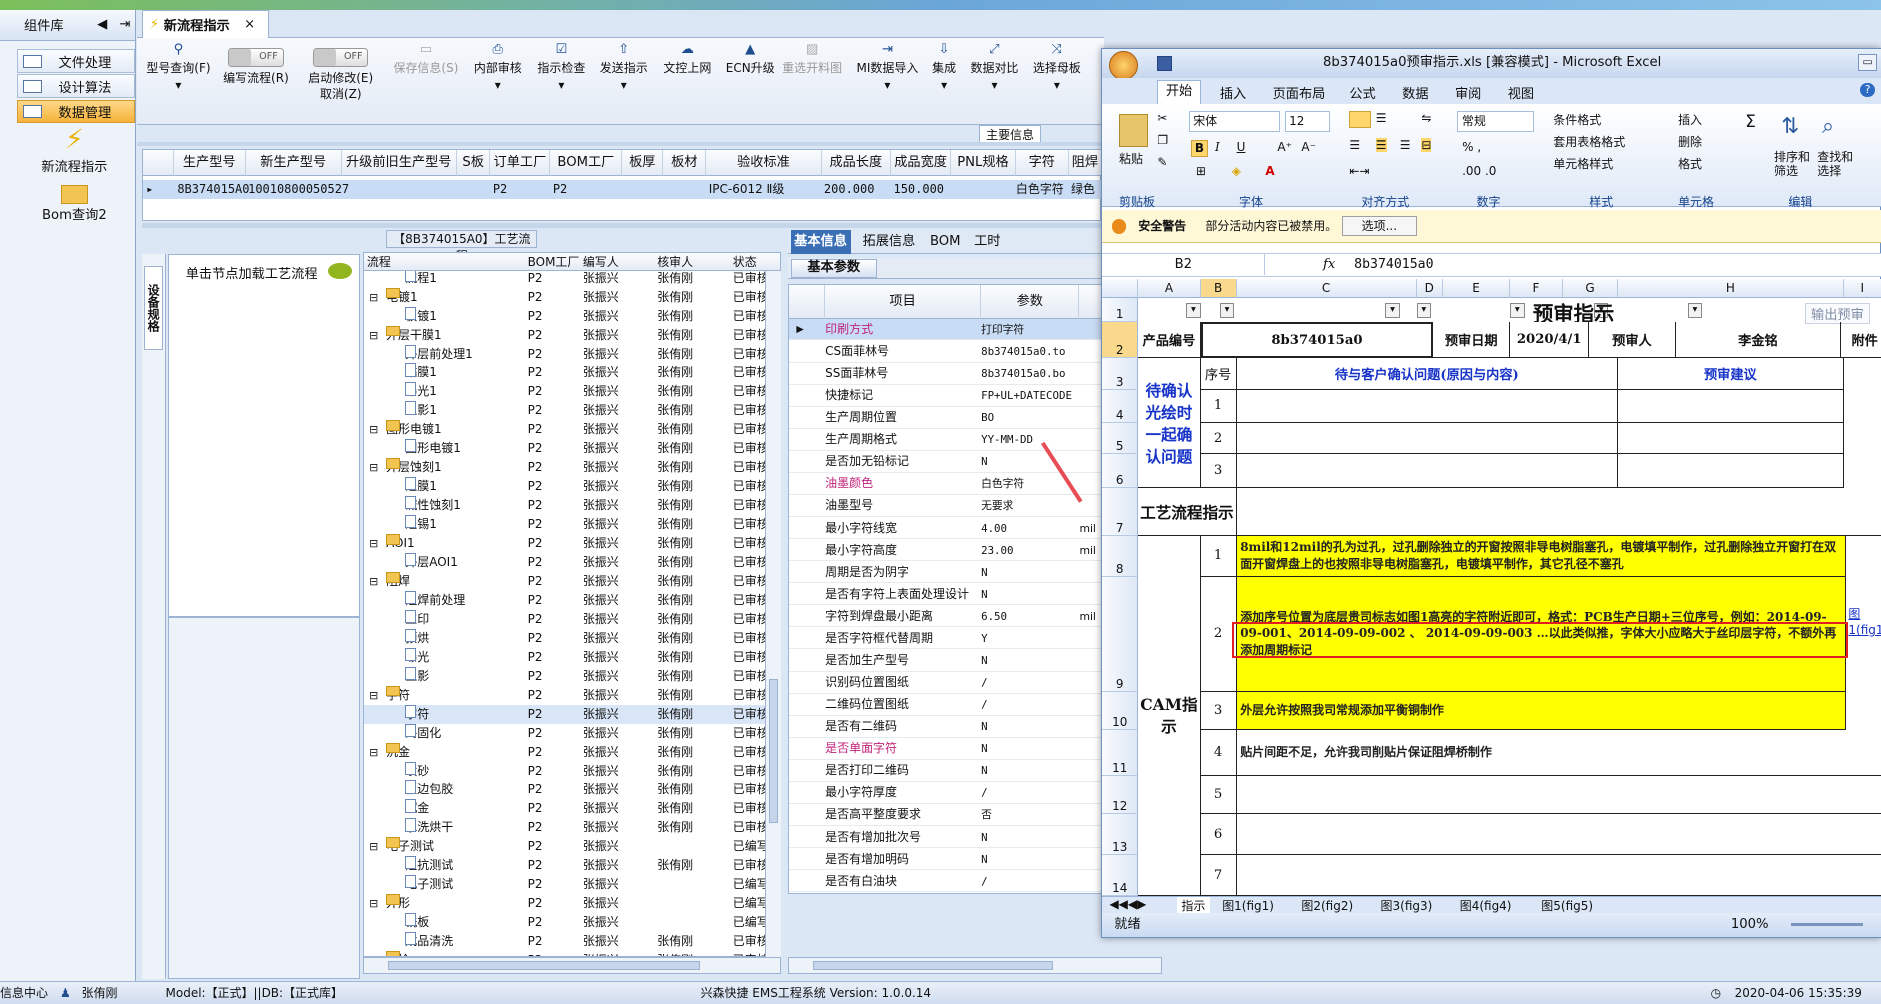 The width and height of the screenshot is (1881, 1004). I want to click on sheet-cell: 2, so click(1218, 634).